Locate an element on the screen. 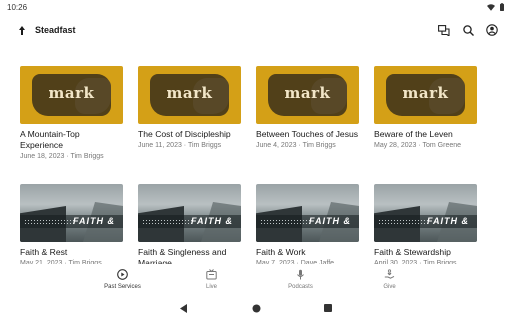 The height and width of the screenshot is (320, 512). nav-item-past-services: Past Services is located at coordinates (122, 279).